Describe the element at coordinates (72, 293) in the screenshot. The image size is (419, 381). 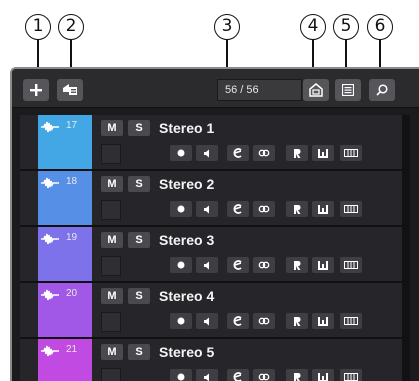
I see `track-number: 20` at that location.